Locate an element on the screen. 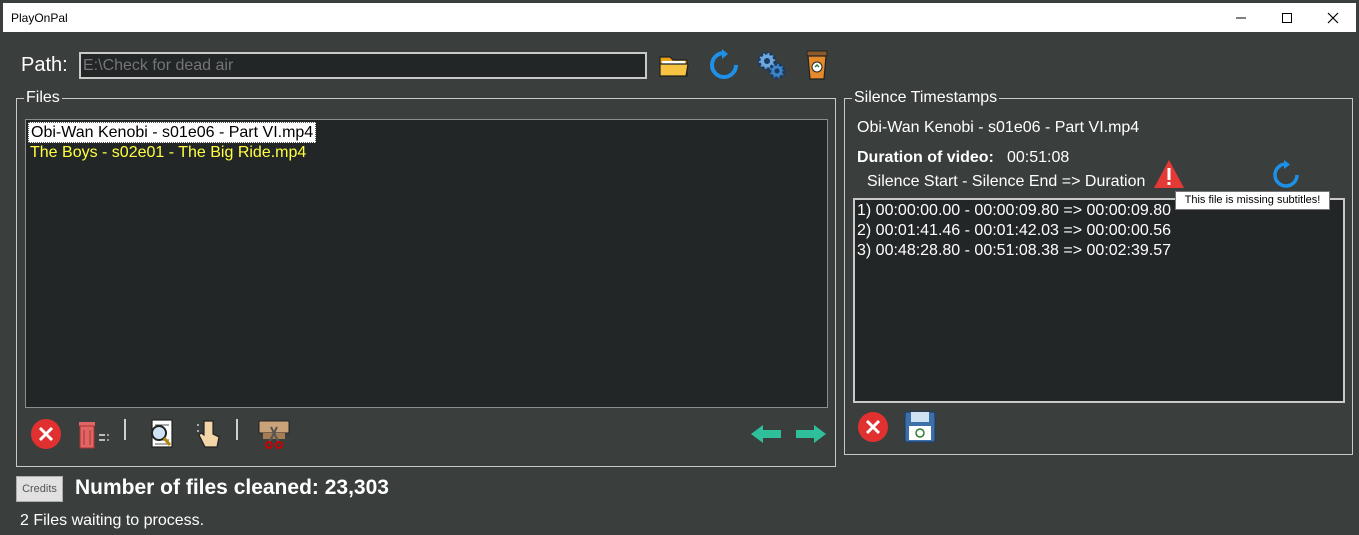  scissors-box-icon is located at coordinates (274, 434).